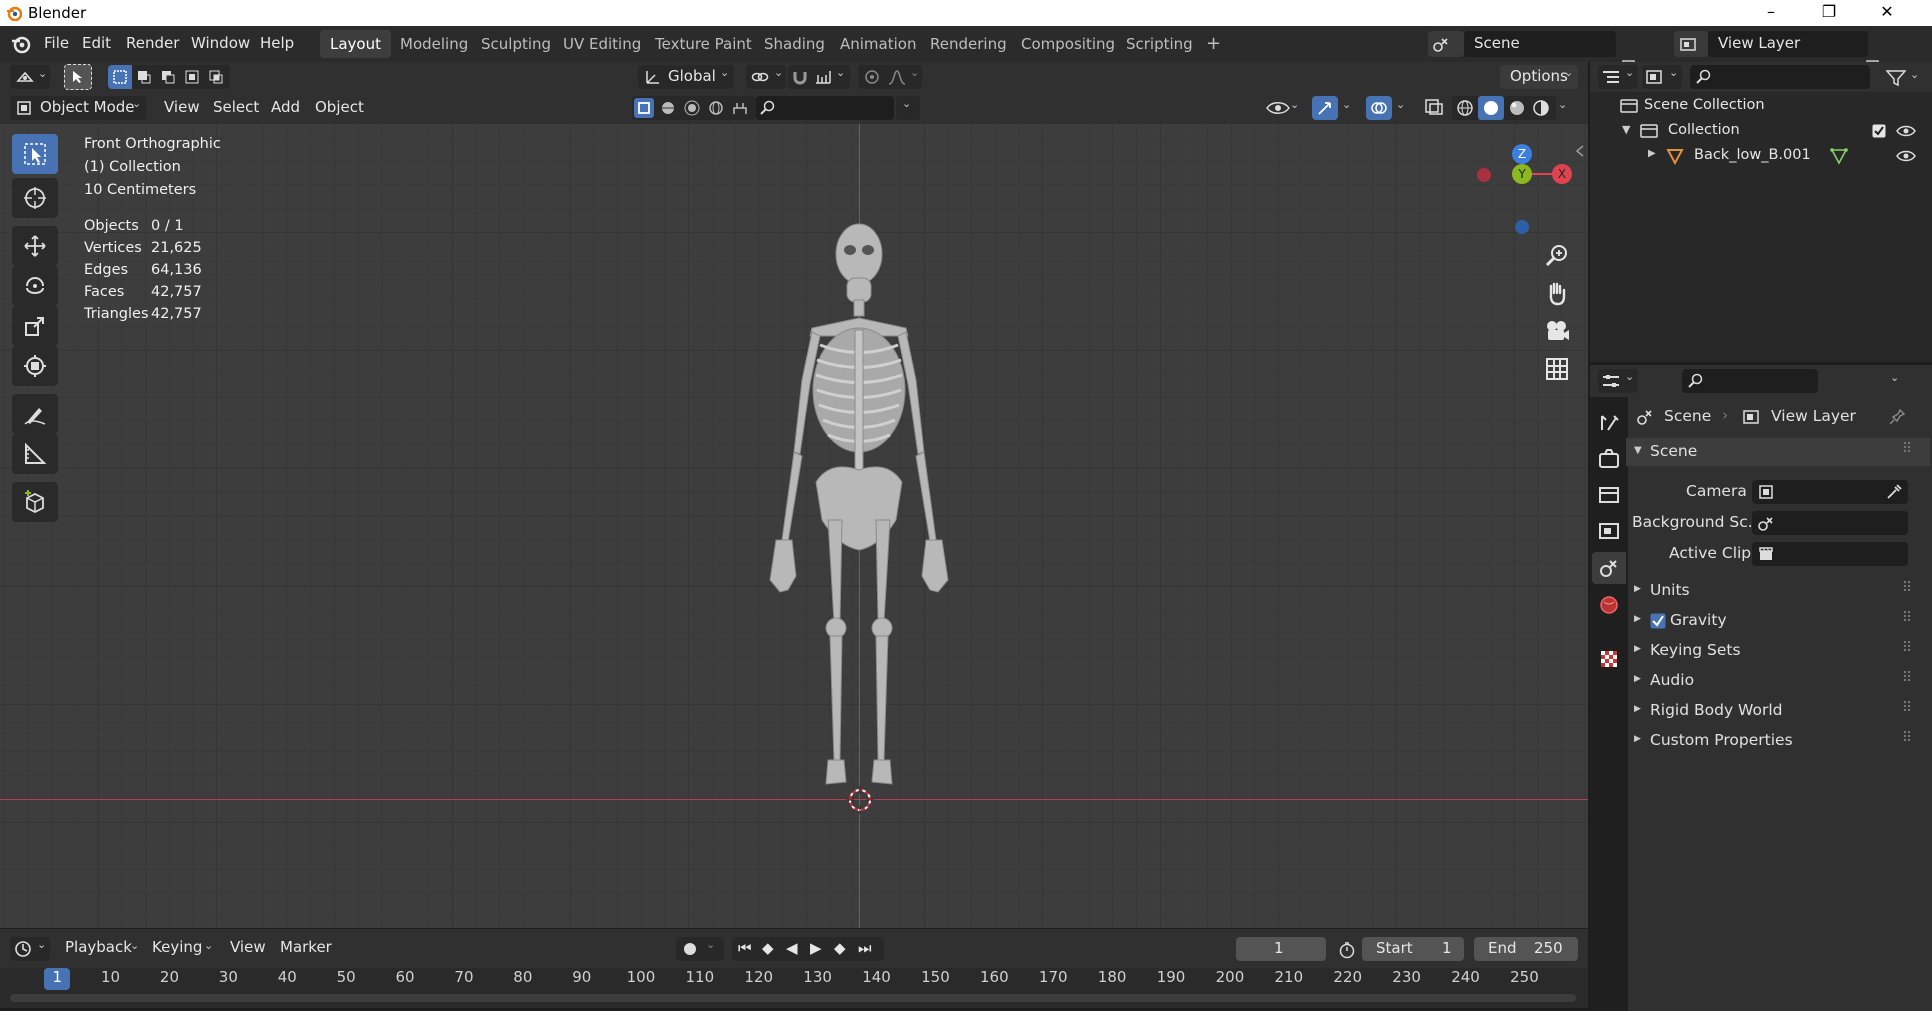 Image resolution: width=1932 pixels, height=1011 pixels. Describe the element at coordinates (1517, 108) in the screenshot. I see `material-preview-icon` at that location.